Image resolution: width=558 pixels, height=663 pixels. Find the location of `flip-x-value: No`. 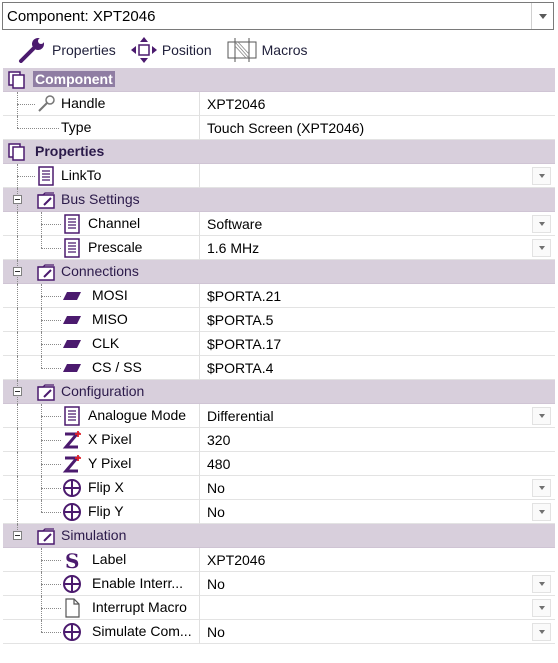

flip-x-value: No is located at coordinates (377, 488).